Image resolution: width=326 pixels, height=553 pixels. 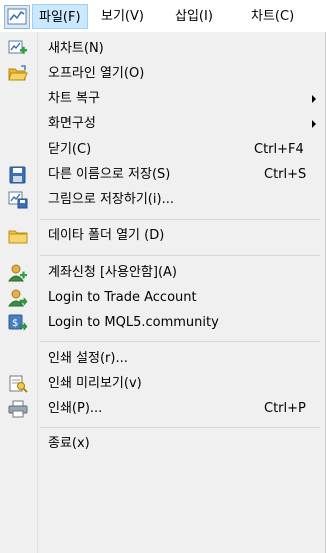 I want to click on folder-icon, so click(x=18, y=237).